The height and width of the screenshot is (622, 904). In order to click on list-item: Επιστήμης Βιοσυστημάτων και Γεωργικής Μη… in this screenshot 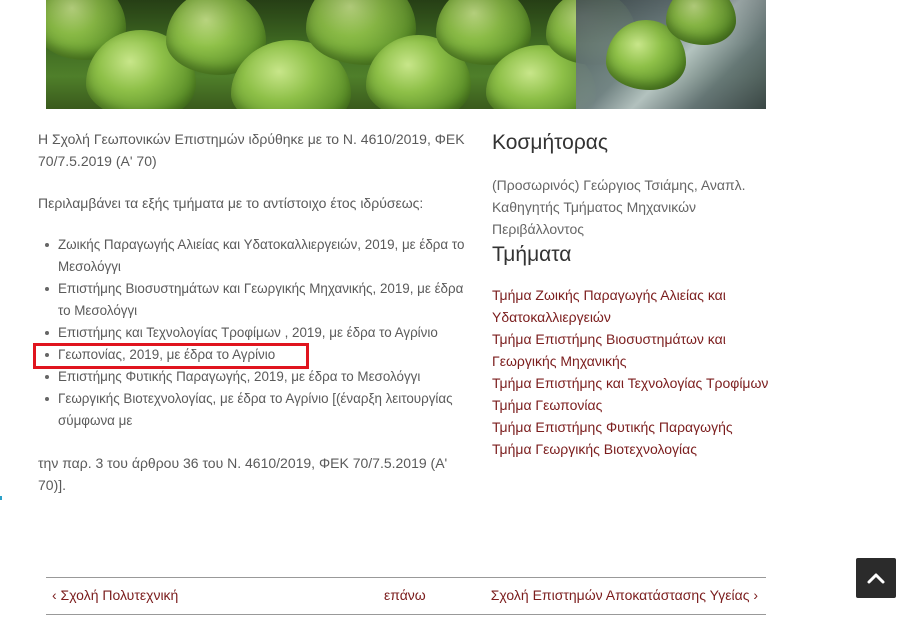, I will do `click(258, 300)`.